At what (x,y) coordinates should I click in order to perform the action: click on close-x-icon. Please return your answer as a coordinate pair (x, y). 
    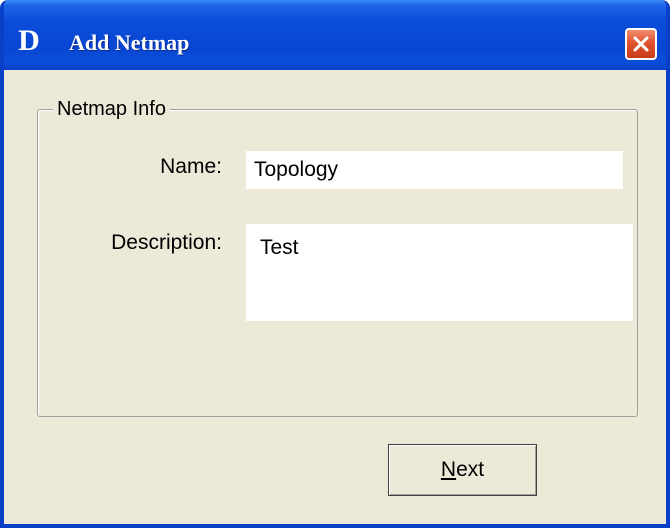
    Looking at the image, I should click on (641, 44).